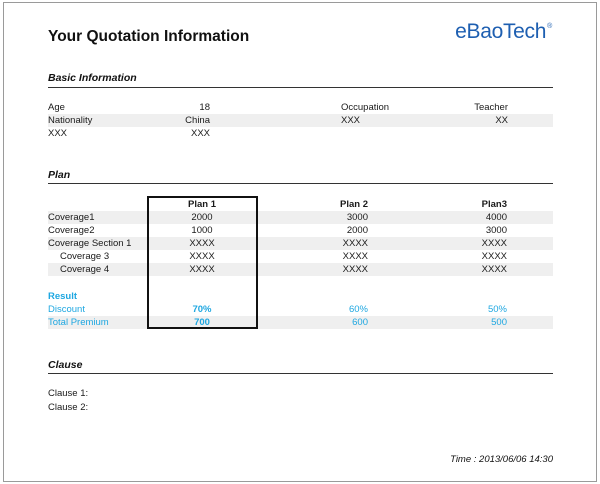 The width and height of the screenshot is (600, 484). Describe the element at coordinates (85, 269) in the screenshot. I see `plan-row-label: Coverage 4` at that location.